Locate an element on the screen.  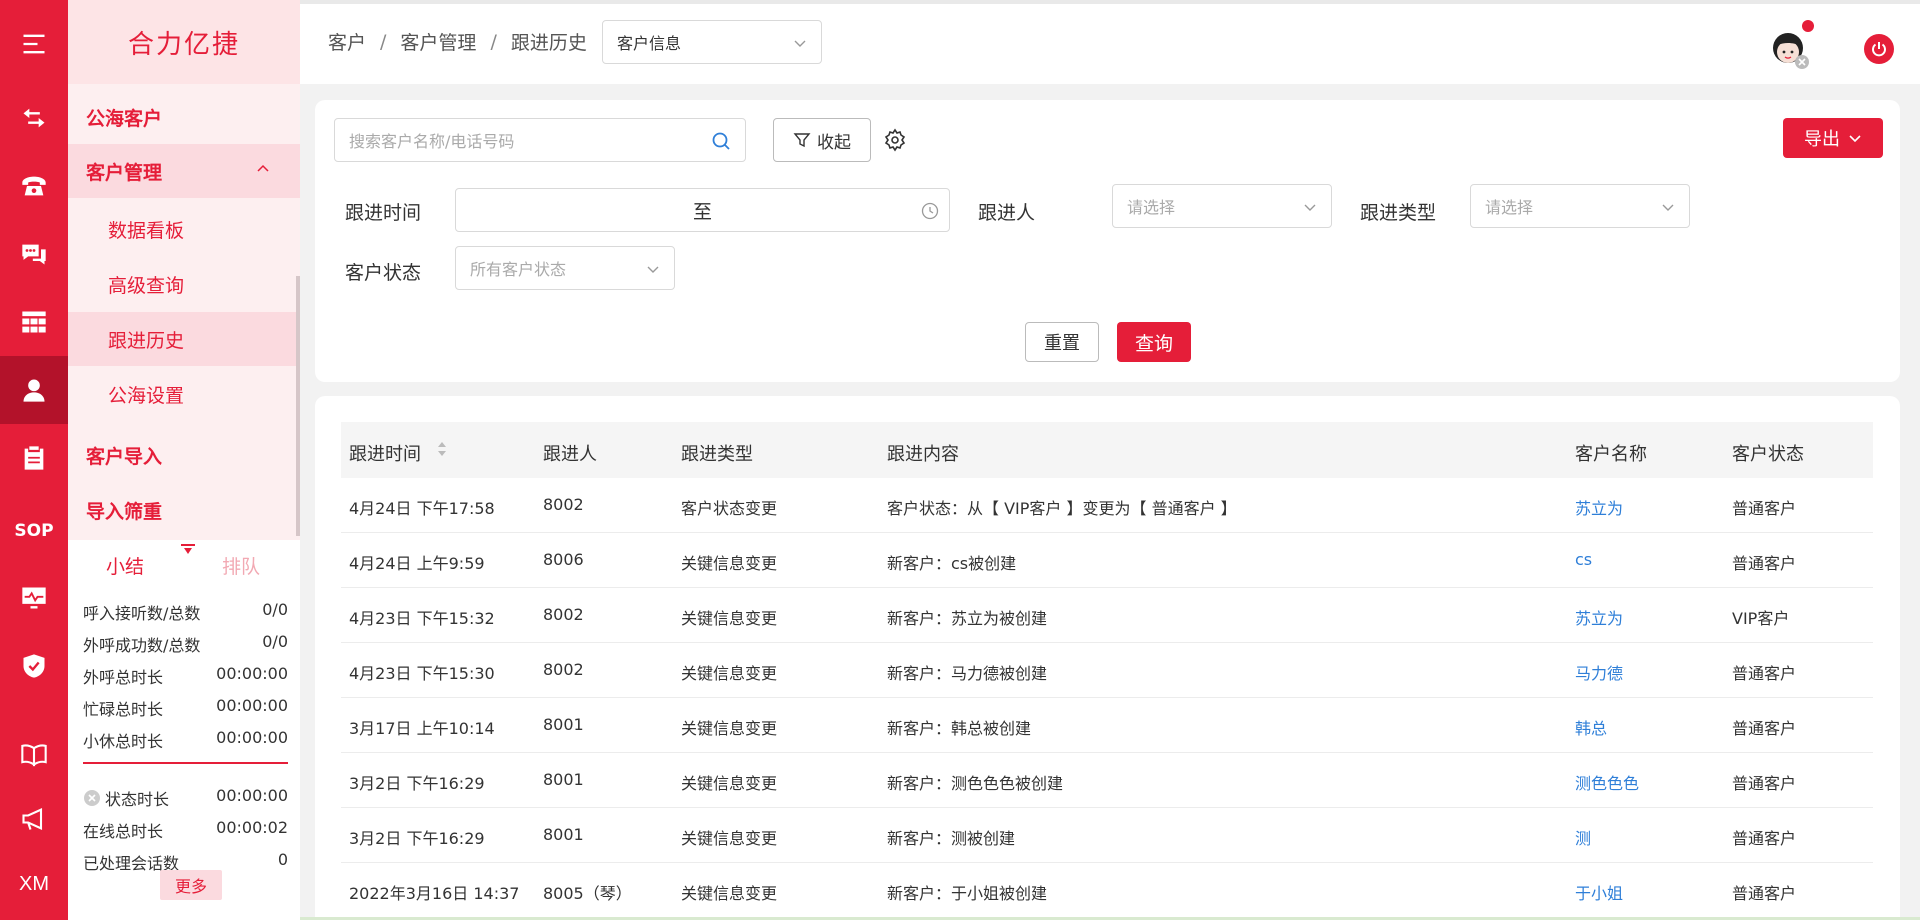
close-circle-icon is located at coordinates (92, 798).